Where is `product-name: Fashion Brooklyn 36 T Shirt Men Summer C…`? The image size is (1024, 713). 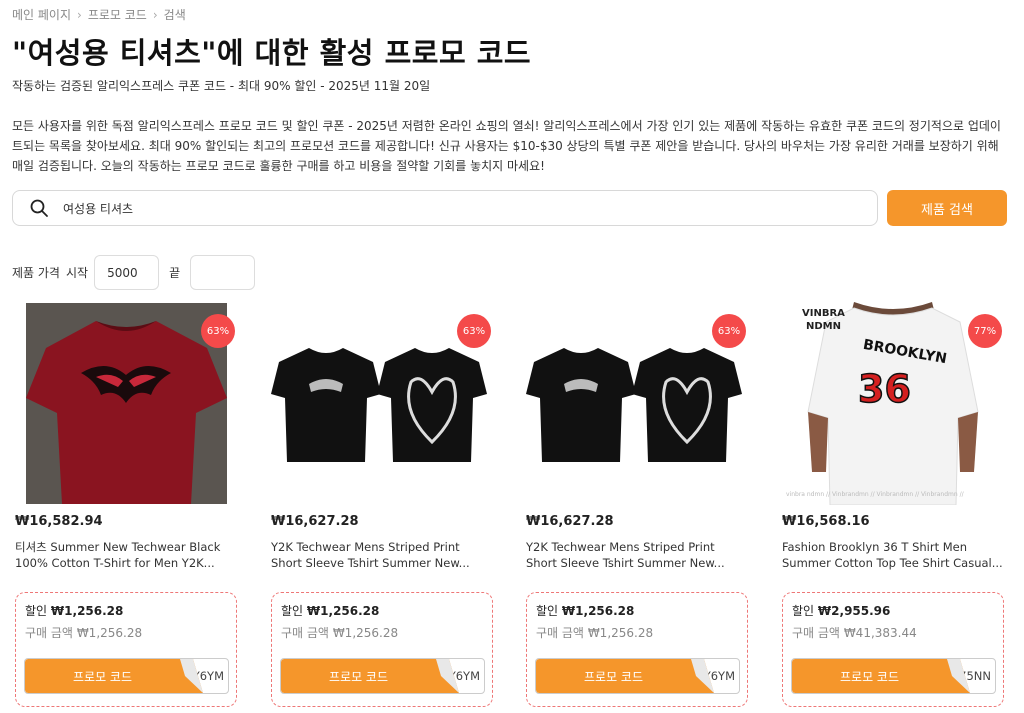
product-name: Fashion Brooklyn 36 T Shirt Men Summer C… is located at coordinates (893, 555).